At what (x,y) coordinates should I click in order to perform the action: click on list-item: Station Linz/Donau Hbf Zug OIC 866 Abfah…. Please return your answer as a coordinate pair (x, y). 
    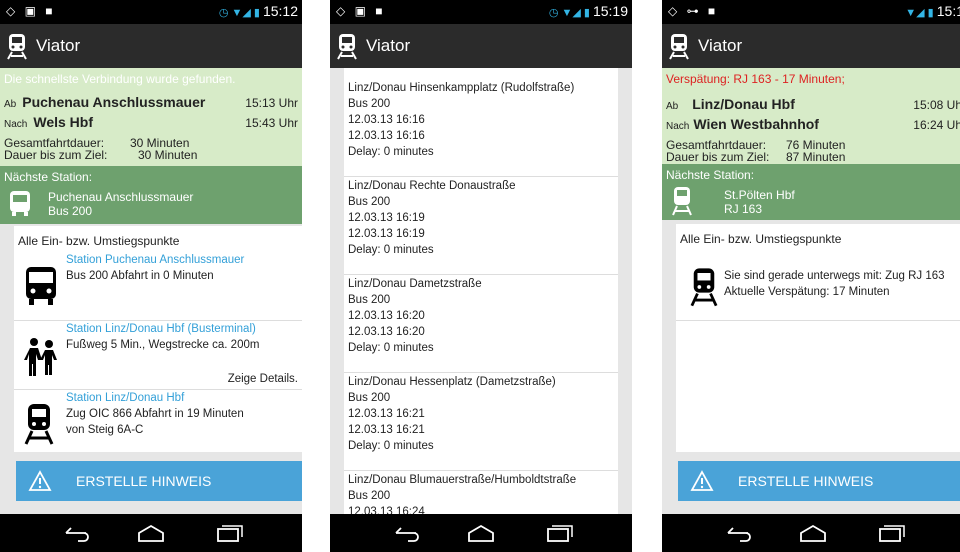
    Looking at the image, I should click on (158, 421).